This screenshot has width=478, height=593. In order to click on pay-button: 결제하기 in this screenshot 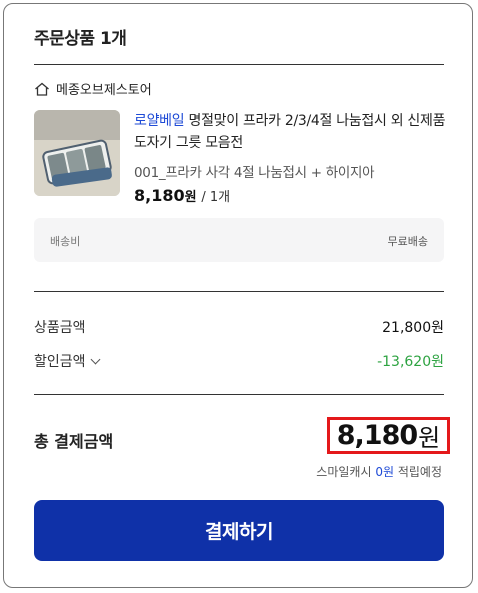, I will do `click(239, 530)`.